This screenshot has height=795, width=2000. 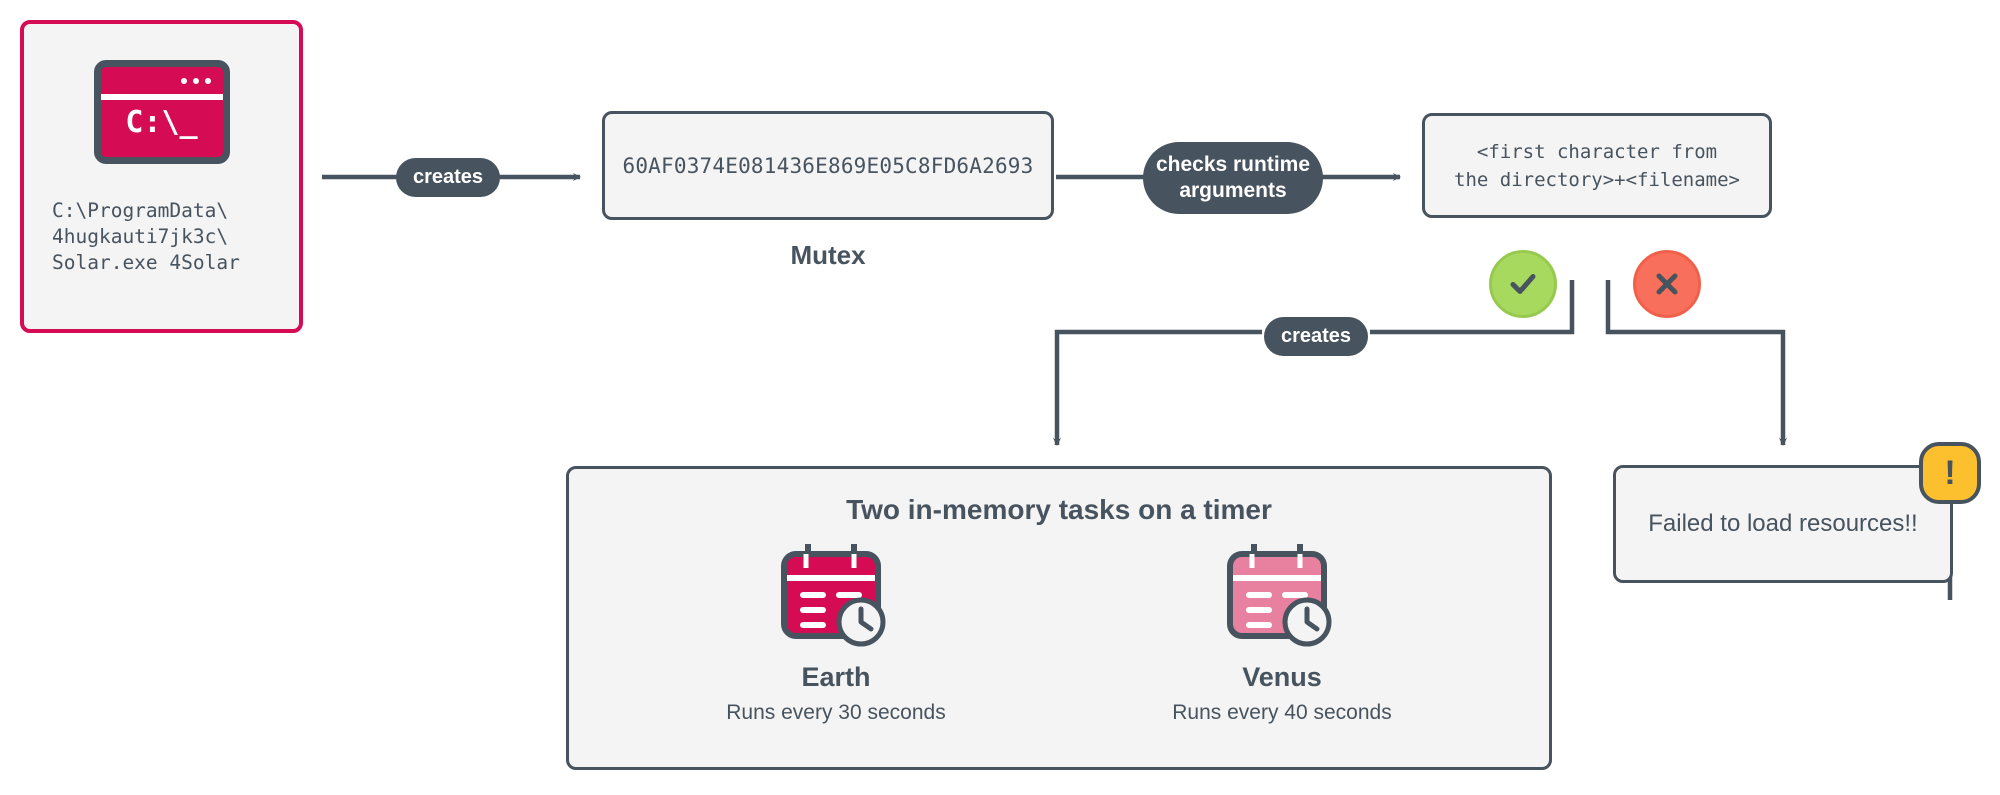 I want to click on task-schedule-label: Runs every 40 seconds, so click(x=1282, y=712).